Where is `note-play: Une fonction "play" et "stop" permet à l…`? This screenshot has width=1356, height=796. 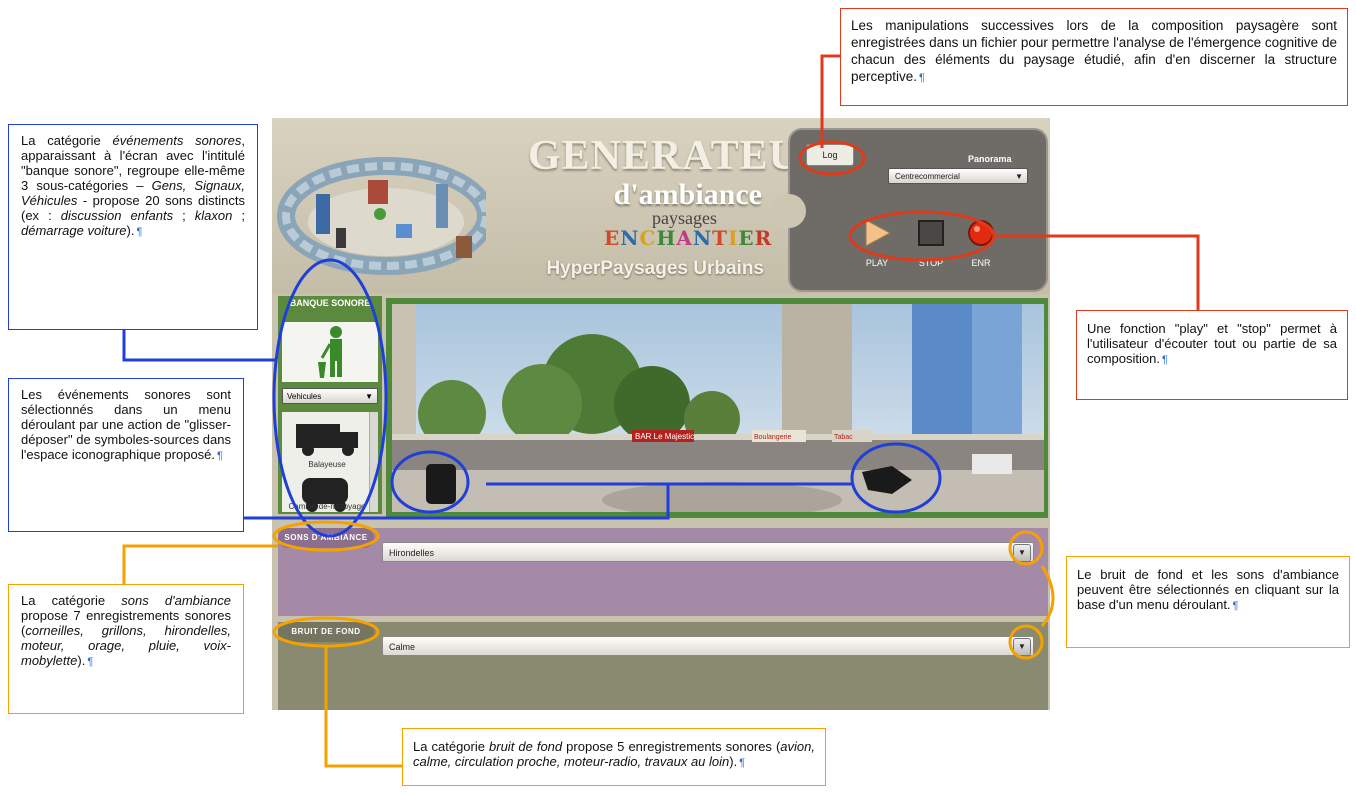
note-play: Une fonction "play" et "stop" permet à l… is located at coordinates (1212, 355).